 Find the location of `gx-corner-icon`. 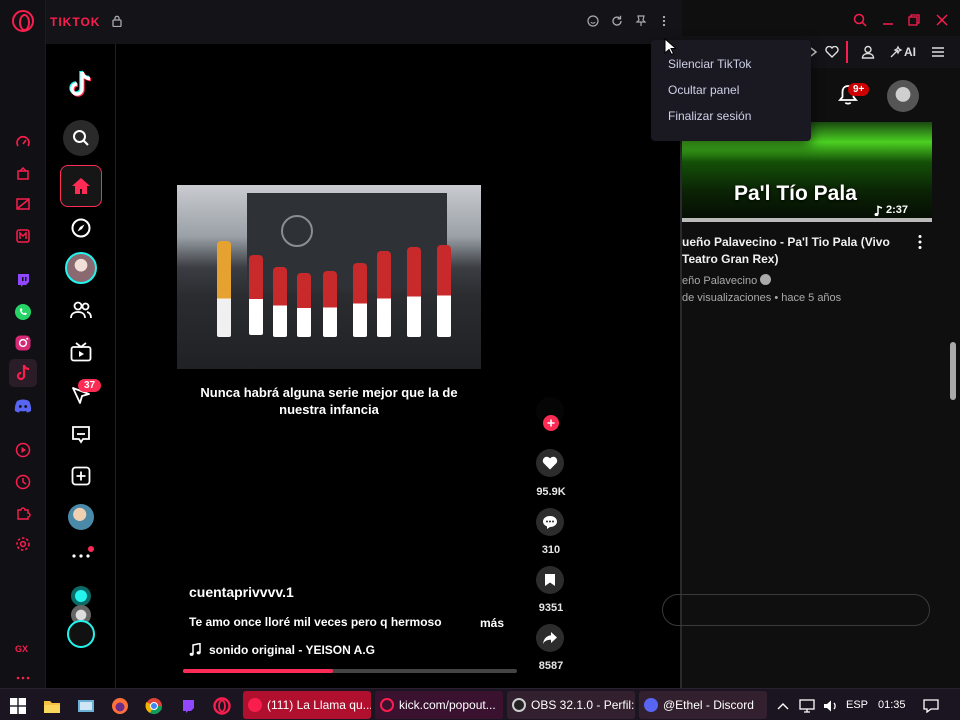

gx-corner-icon is located at coordinates (23, 174).